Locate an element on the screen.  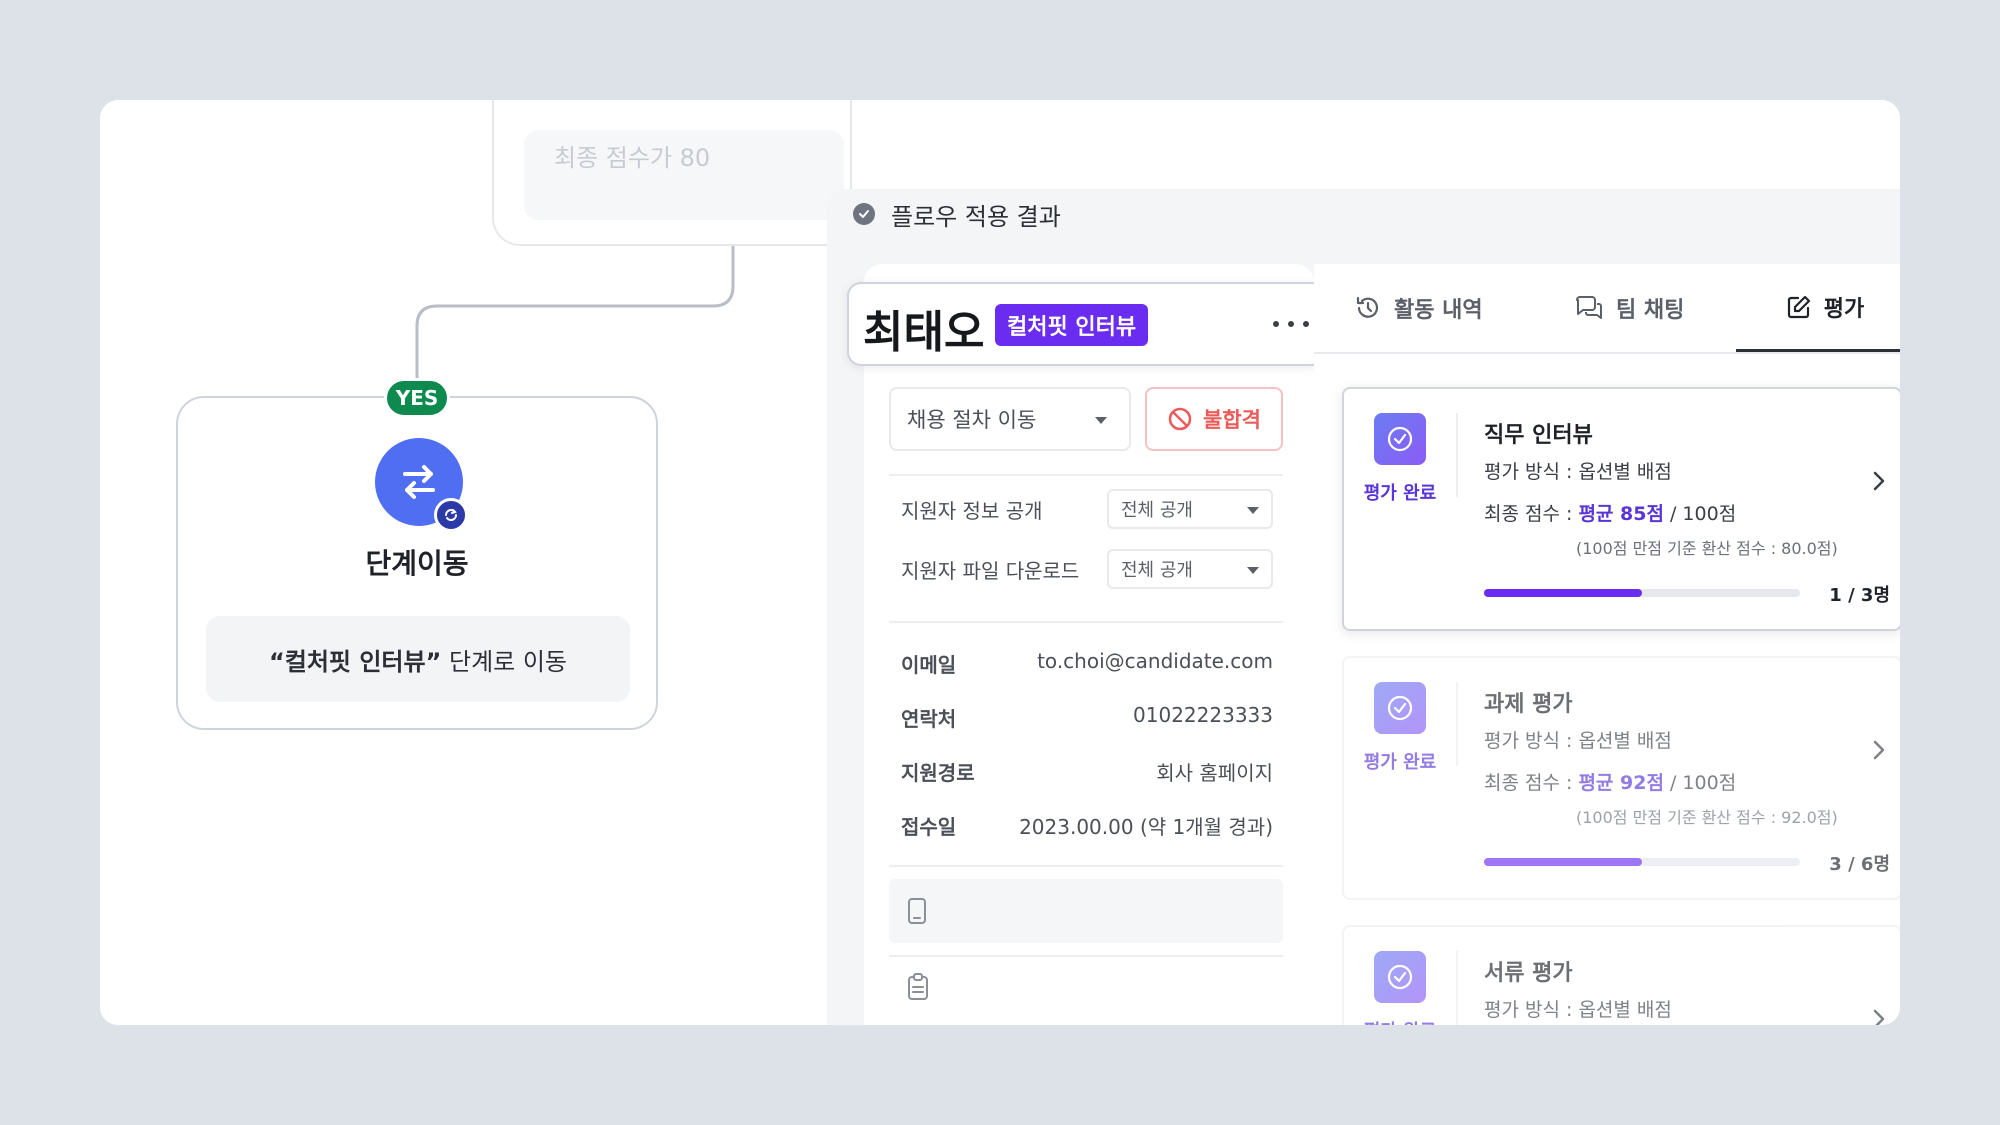
candidate-stage-badge: 컬처핏 인터뷰 is located at coordinates (1072, 325).